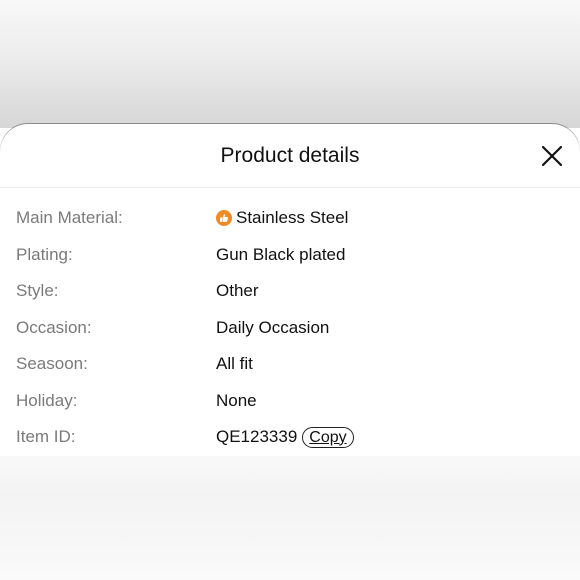  Describe the element at coordinates (234, 364) in the screenshot. I see `detail-value: All fit` at that location.